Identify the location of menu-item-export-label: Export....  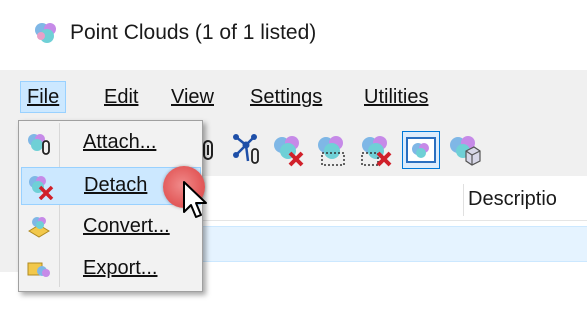
(120, 268).